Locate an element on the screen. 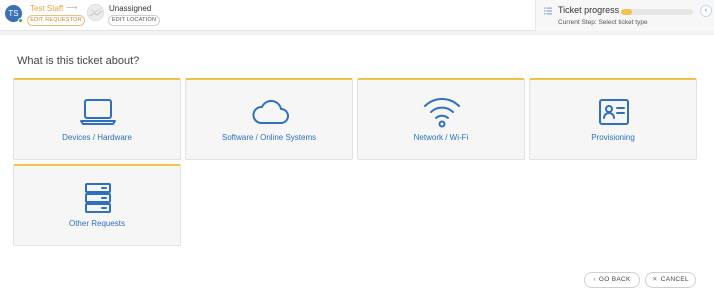 The width and height of the screenshot is (714, 298). category-card-devices-hardware: Devices / Hardware is located at coordinates (97, 119).